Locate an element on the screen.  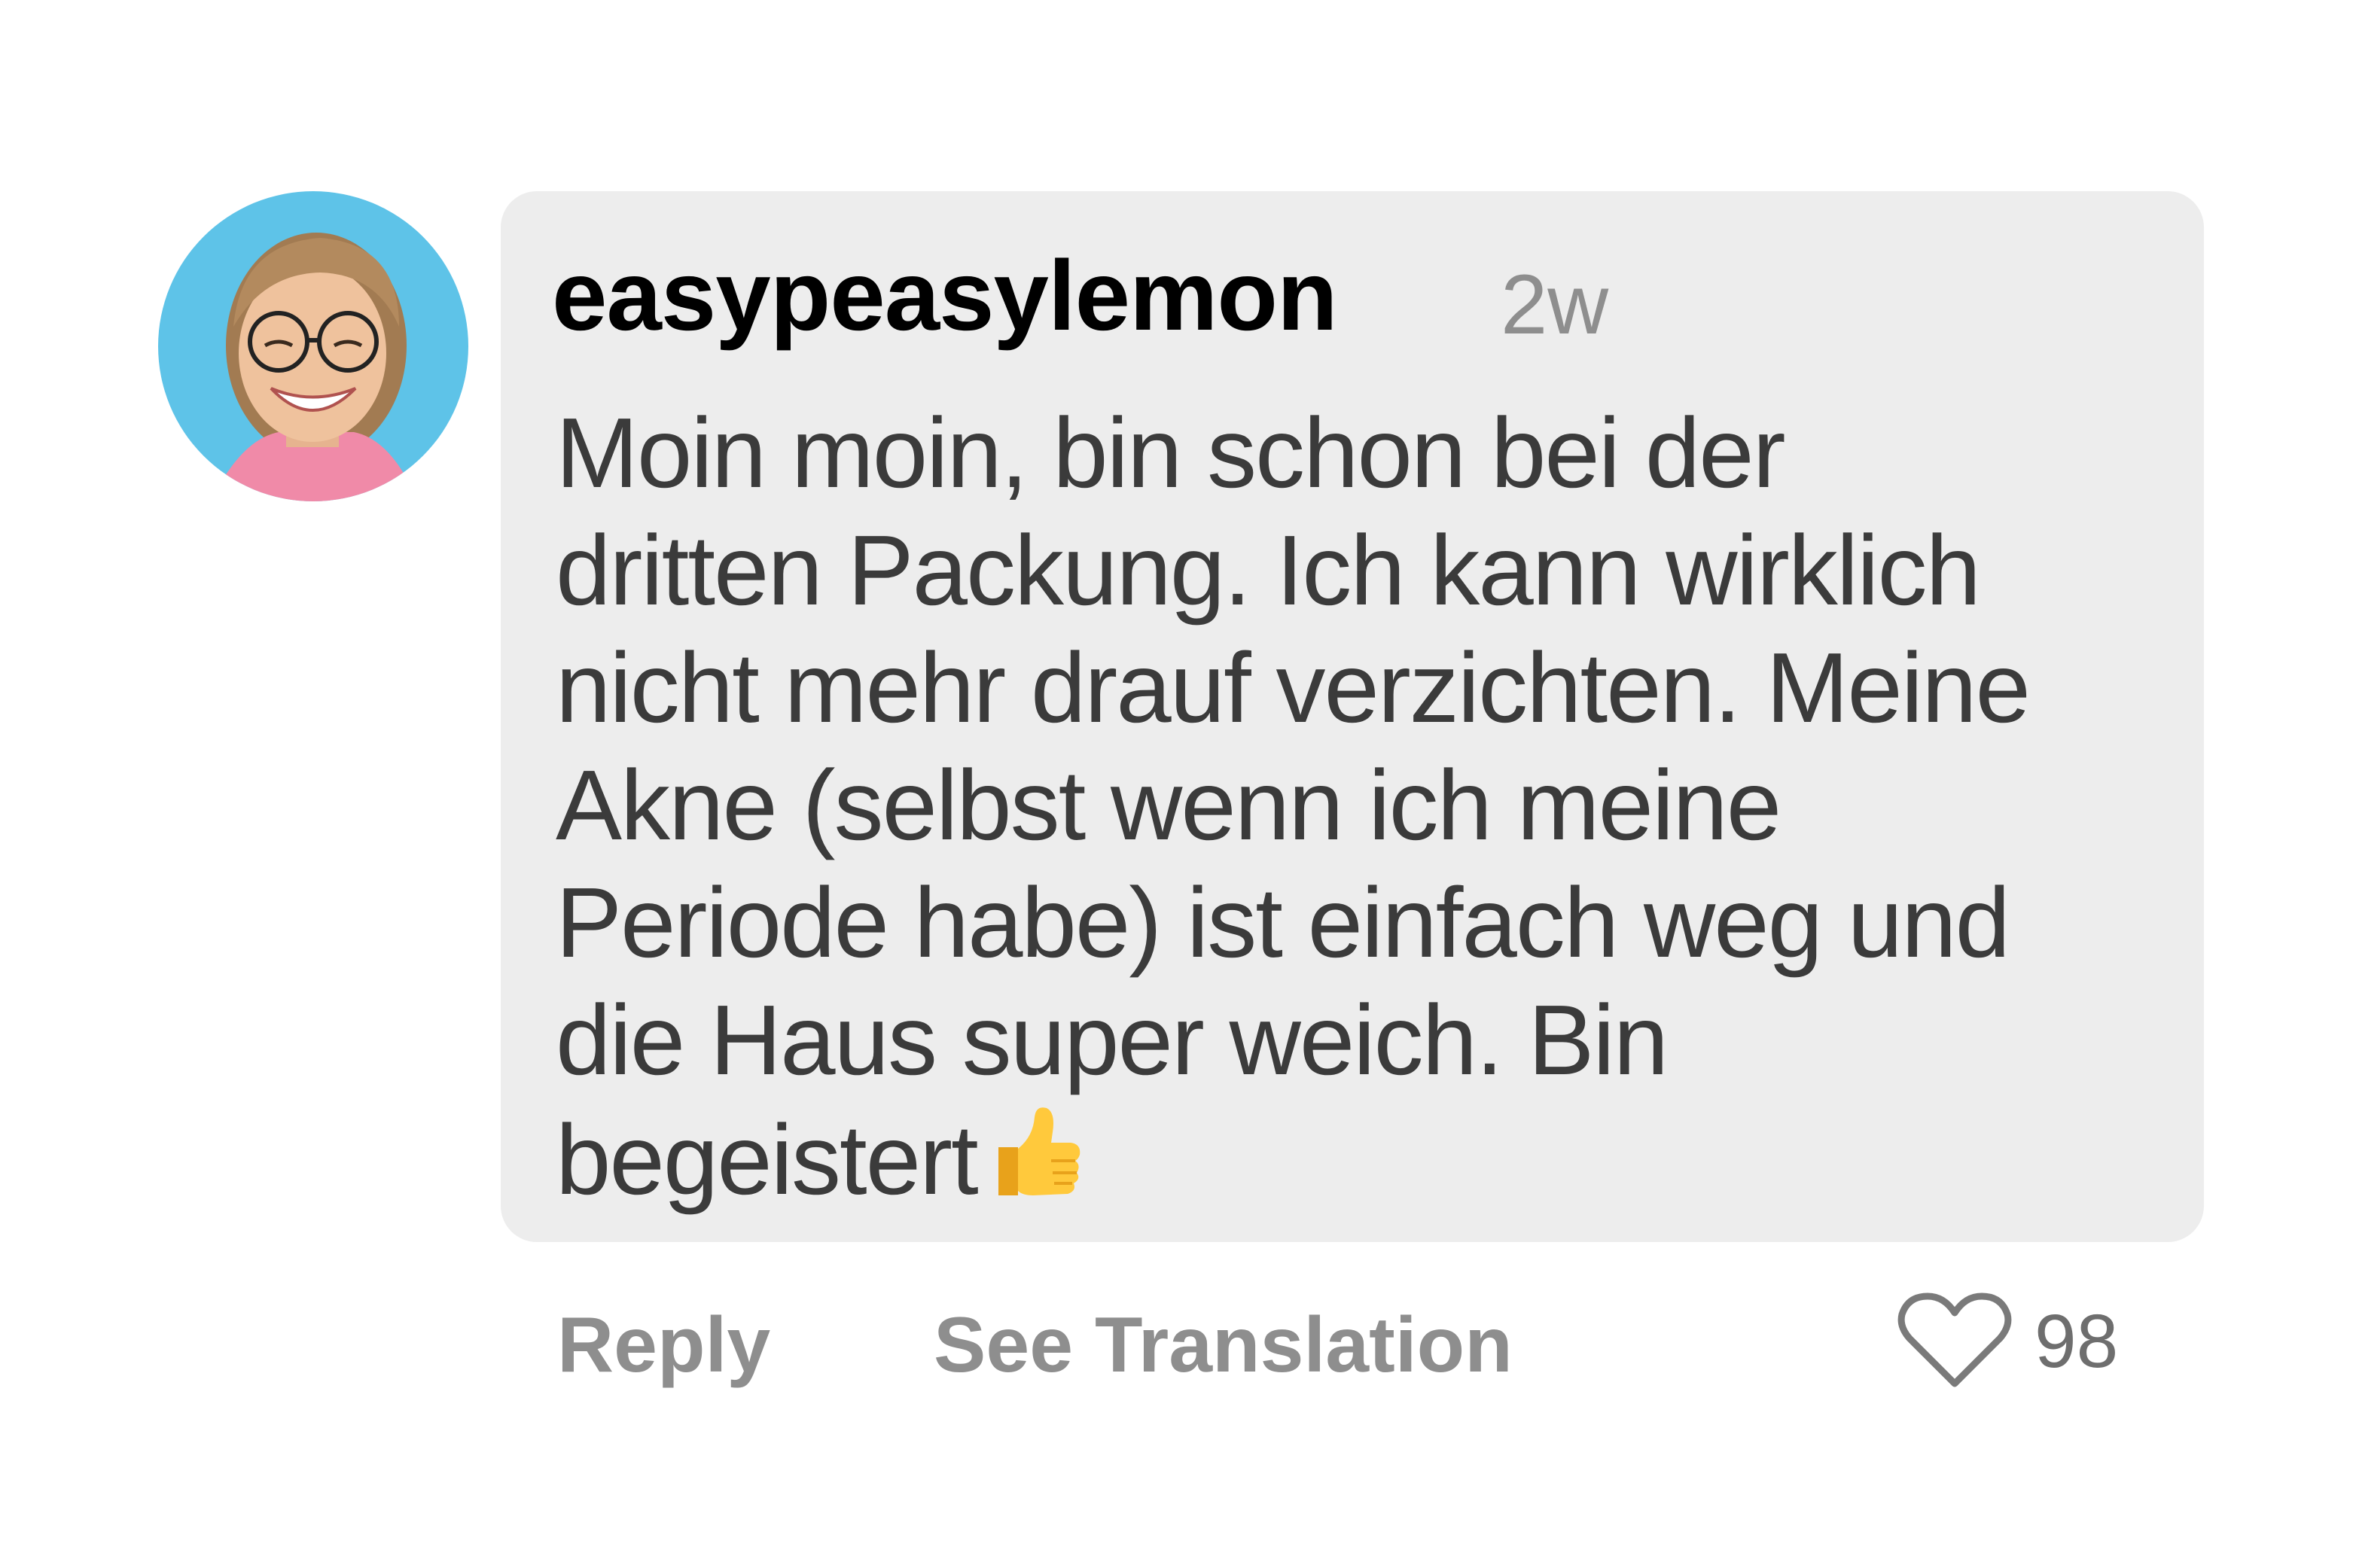
reply-button: Reply is located at coordinates (663, 1345).